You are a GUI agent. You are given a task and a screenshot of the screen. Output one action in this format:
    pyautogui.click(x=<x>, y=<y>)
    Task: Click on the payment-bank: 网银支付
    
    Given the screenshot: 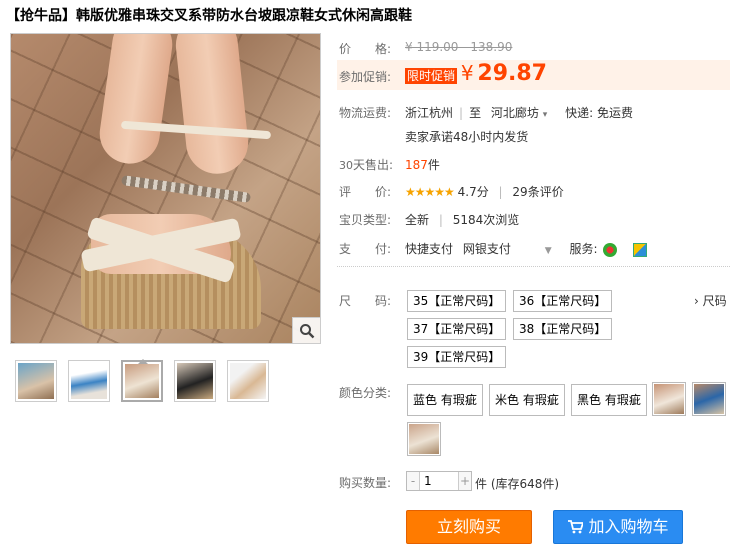 What is the action you would take?
    pyautogui.click(x=486, y=249)
    